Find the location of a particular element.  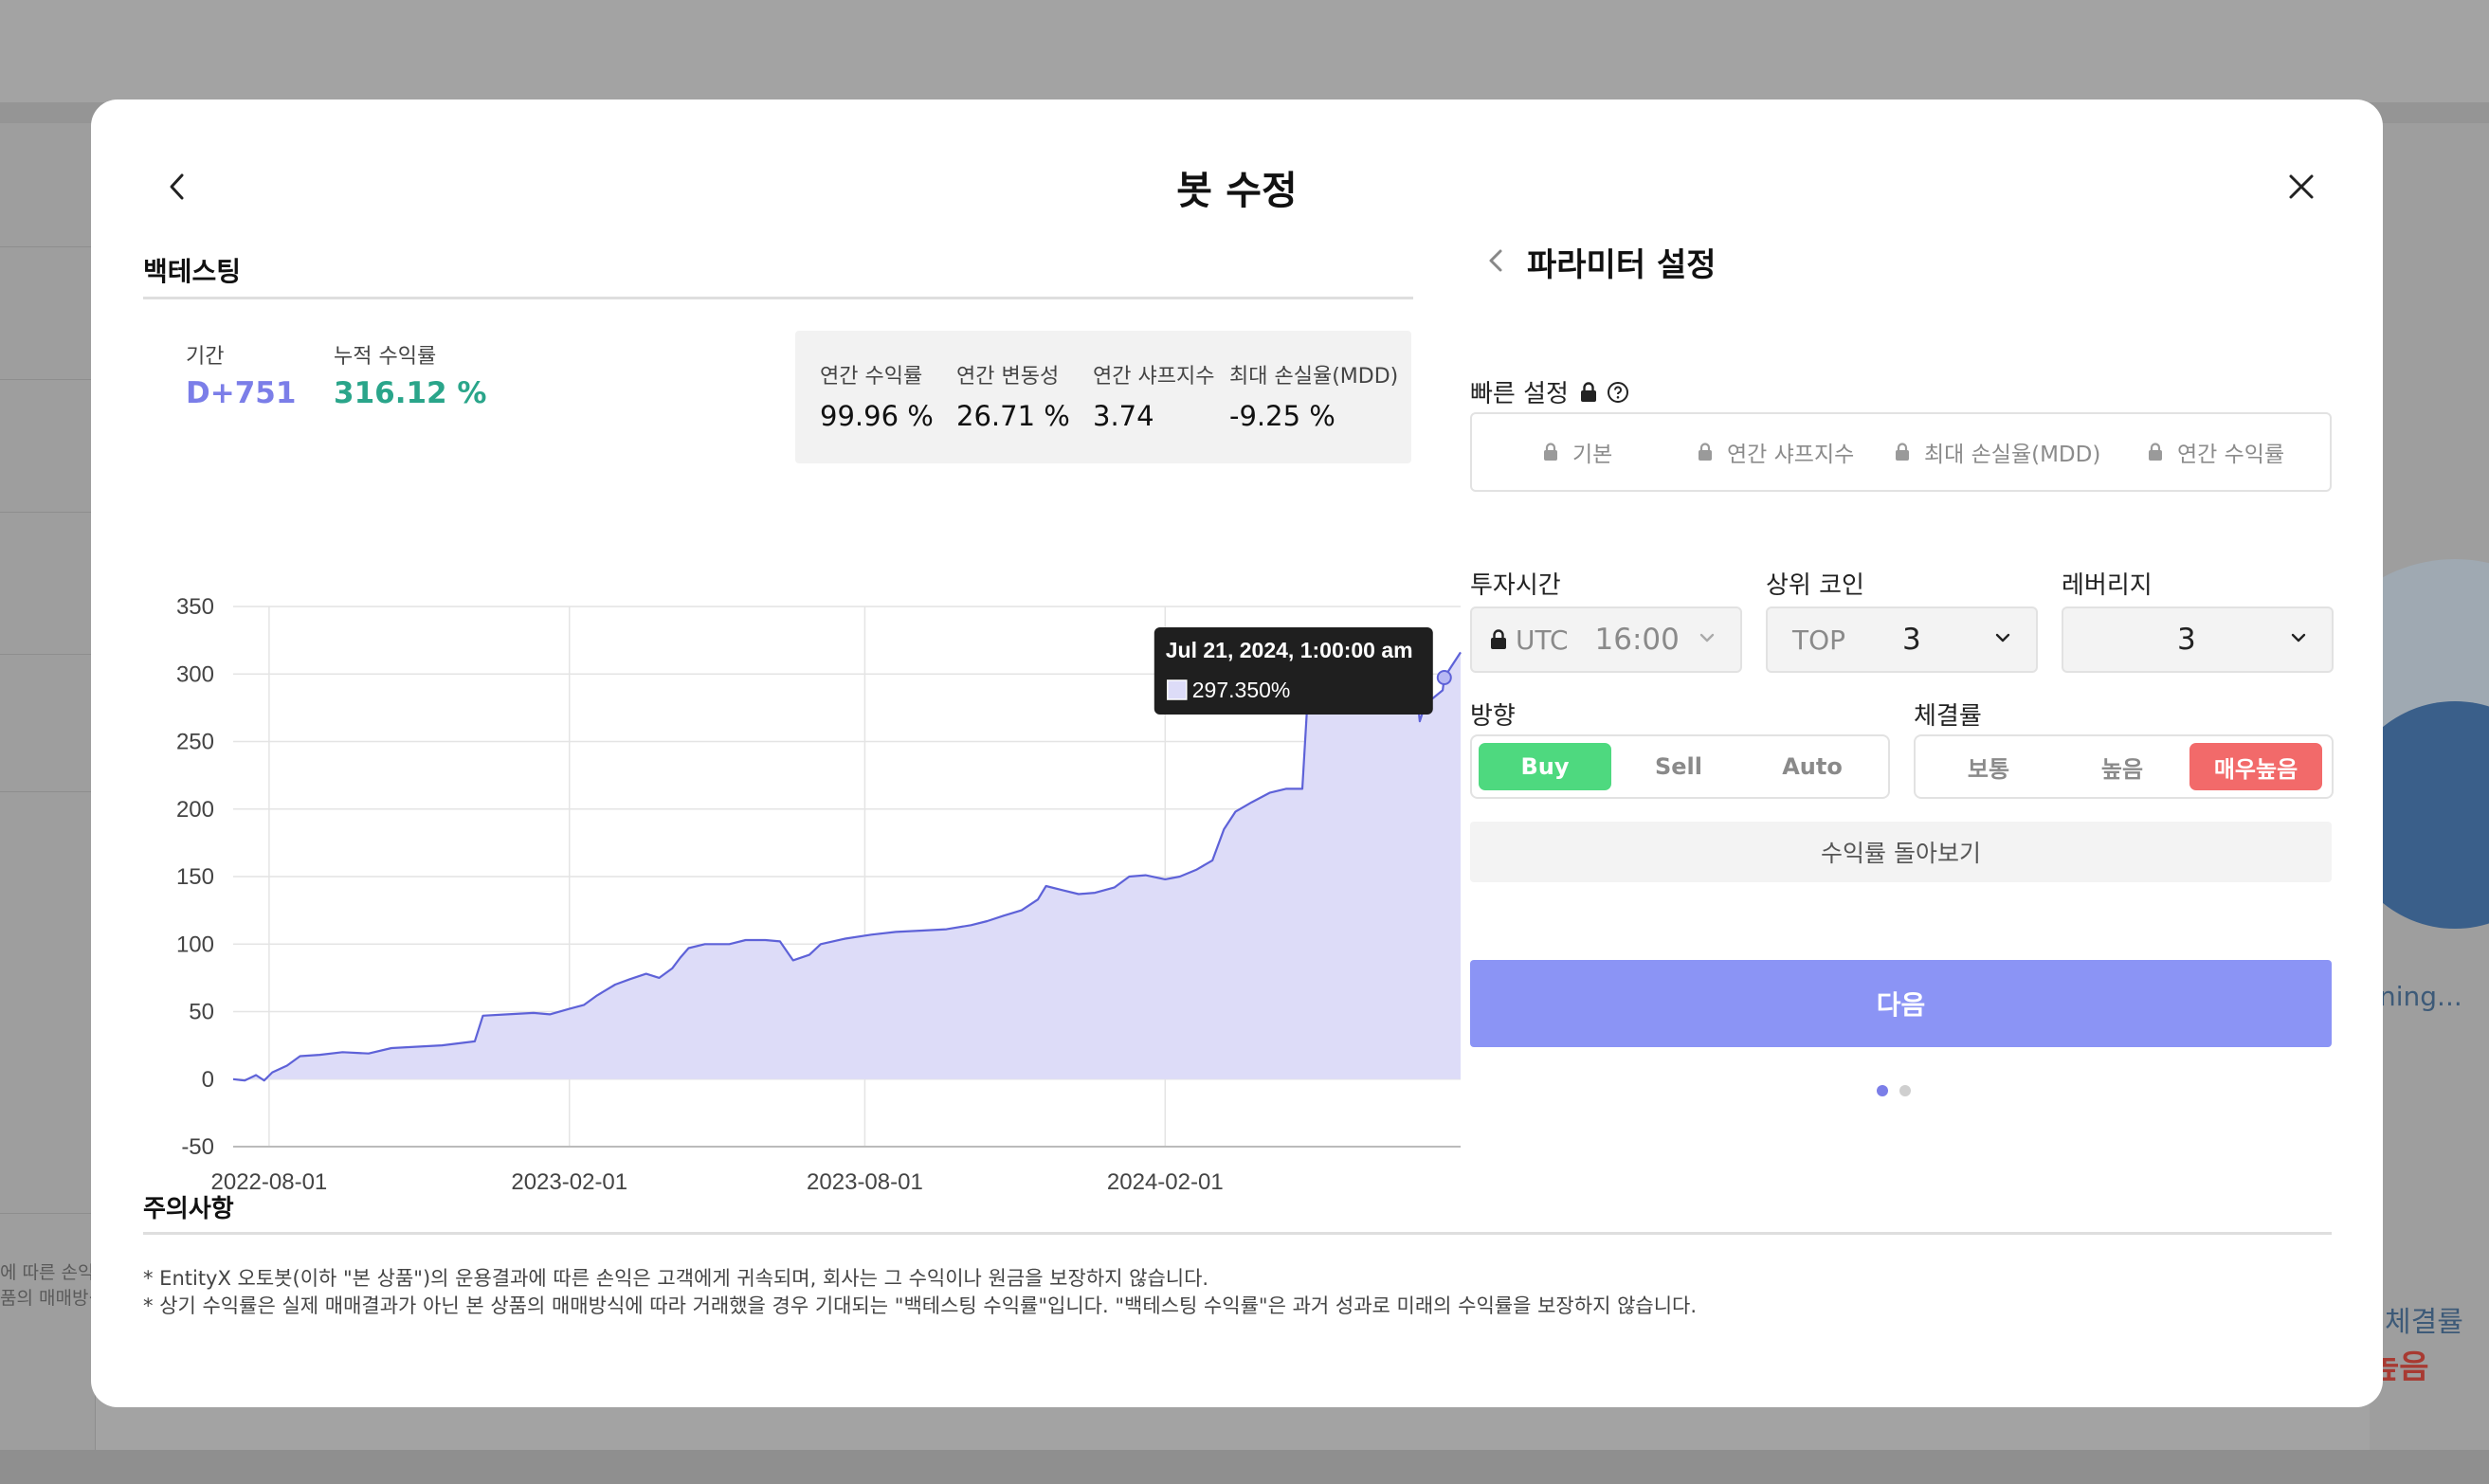

preview-return-button: 수익률 돌아보기 is located at coordinates (1901, 852).